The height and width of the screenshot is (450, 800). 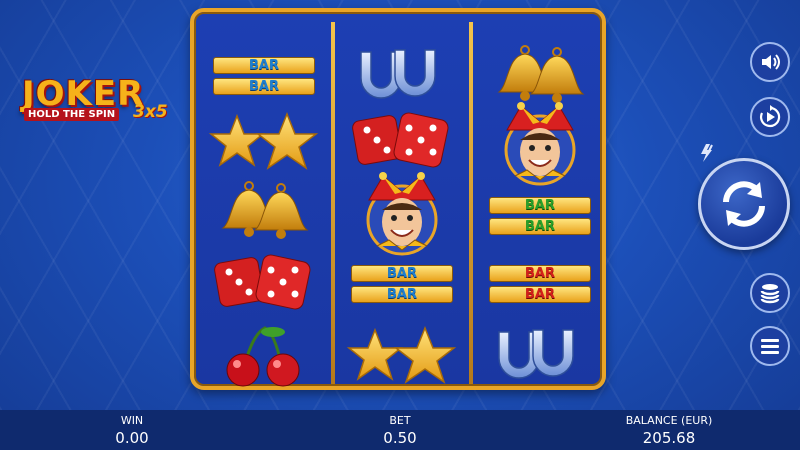 What do you see at coordinates (669, 420) in the screenshot?
I see `balance-label: BALANCE (EUR)` at bounding box center [669, 420].